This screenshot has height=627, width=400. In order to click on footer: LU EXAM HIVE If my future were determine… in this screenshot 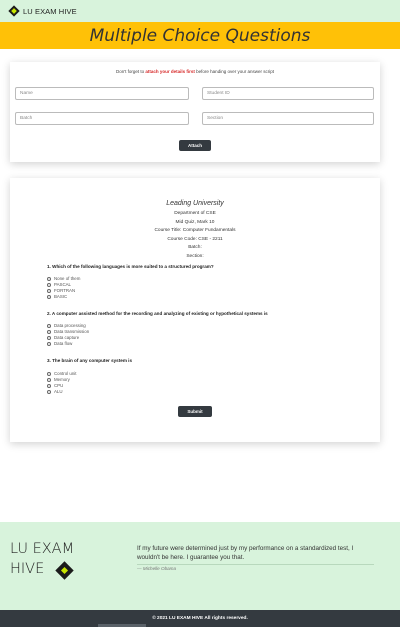, I will do `click(200, 566)`.